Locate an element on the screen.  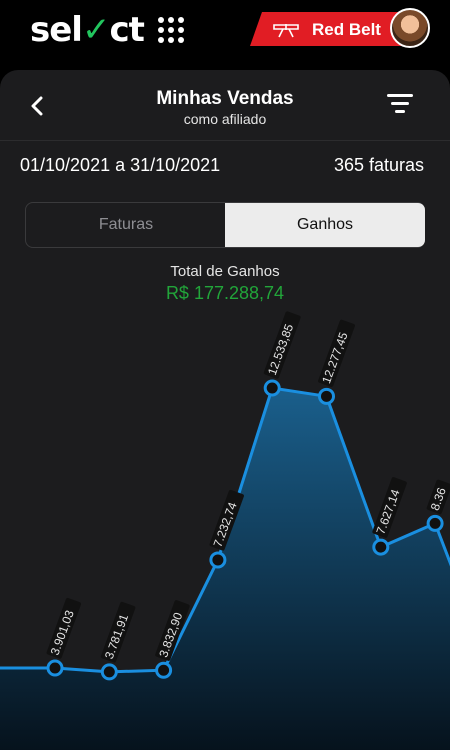
view-toggle: Faturas Ganhos is located at coordinates (225, 225).